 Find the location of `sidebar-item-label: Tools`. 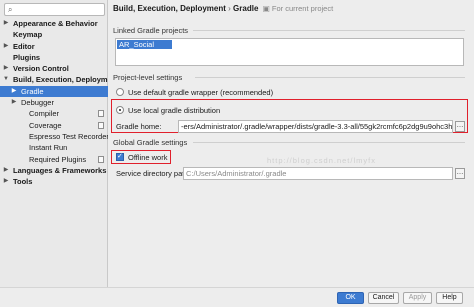

sidebar-item-label: Tools is located at coordinates (23, 182).